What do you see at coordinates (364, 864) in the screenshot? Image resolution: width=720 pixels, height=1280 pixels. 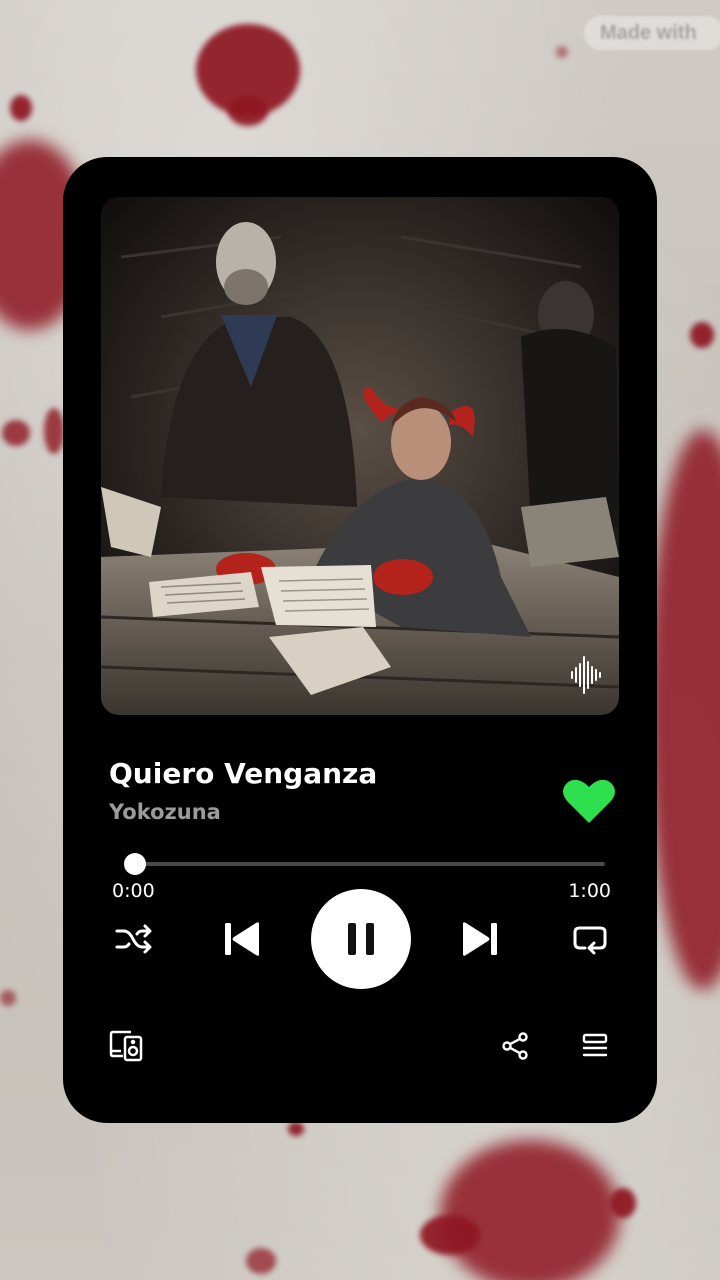 I see `progress-bar` at bounding box center [364, 864].